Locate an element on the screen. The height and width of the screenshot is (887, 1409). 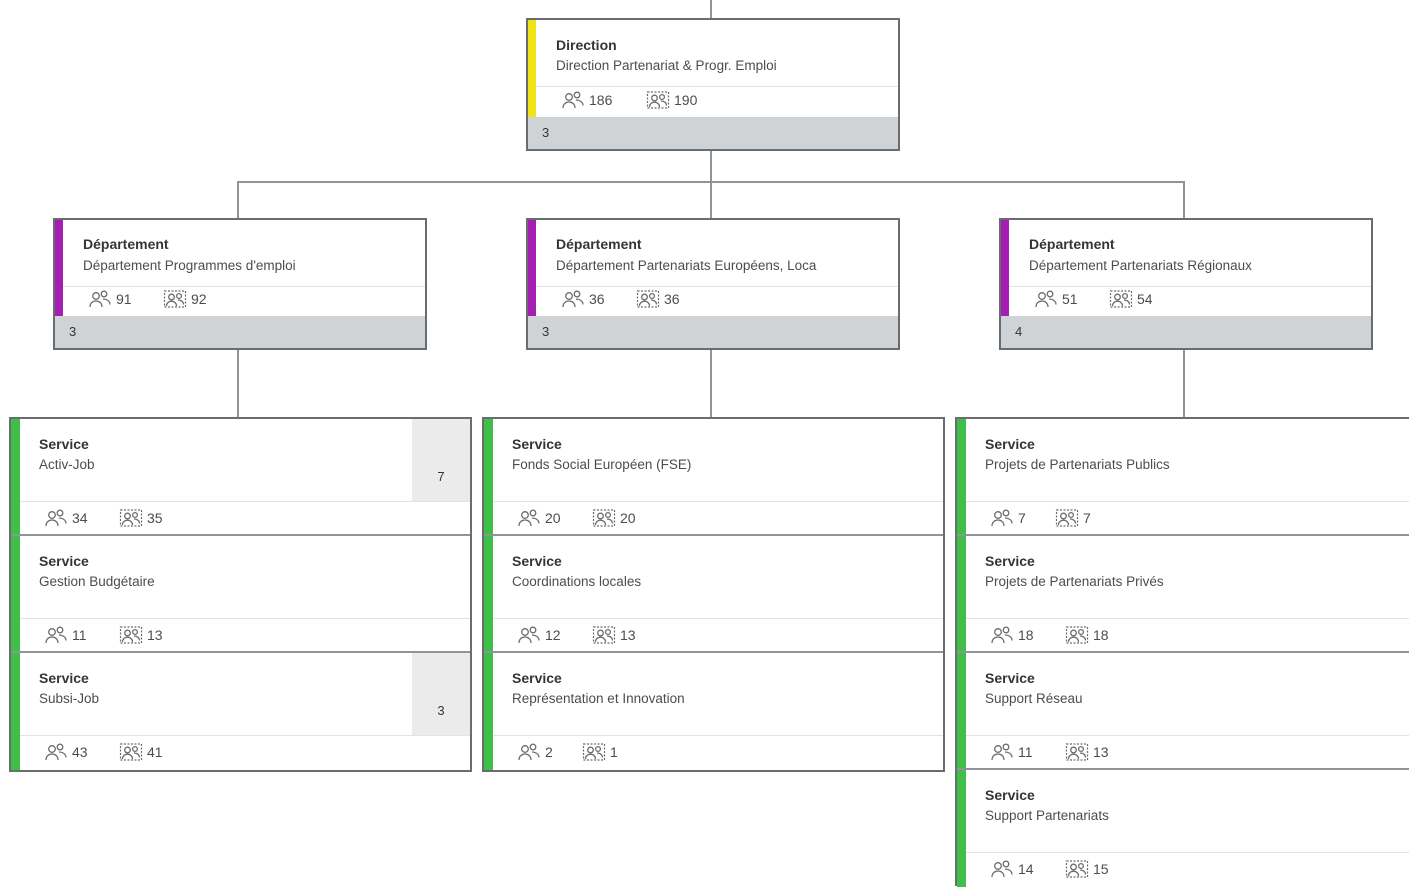
service-card: Service Support Partenariats 14 15 is located at coordinates (1183, 828).